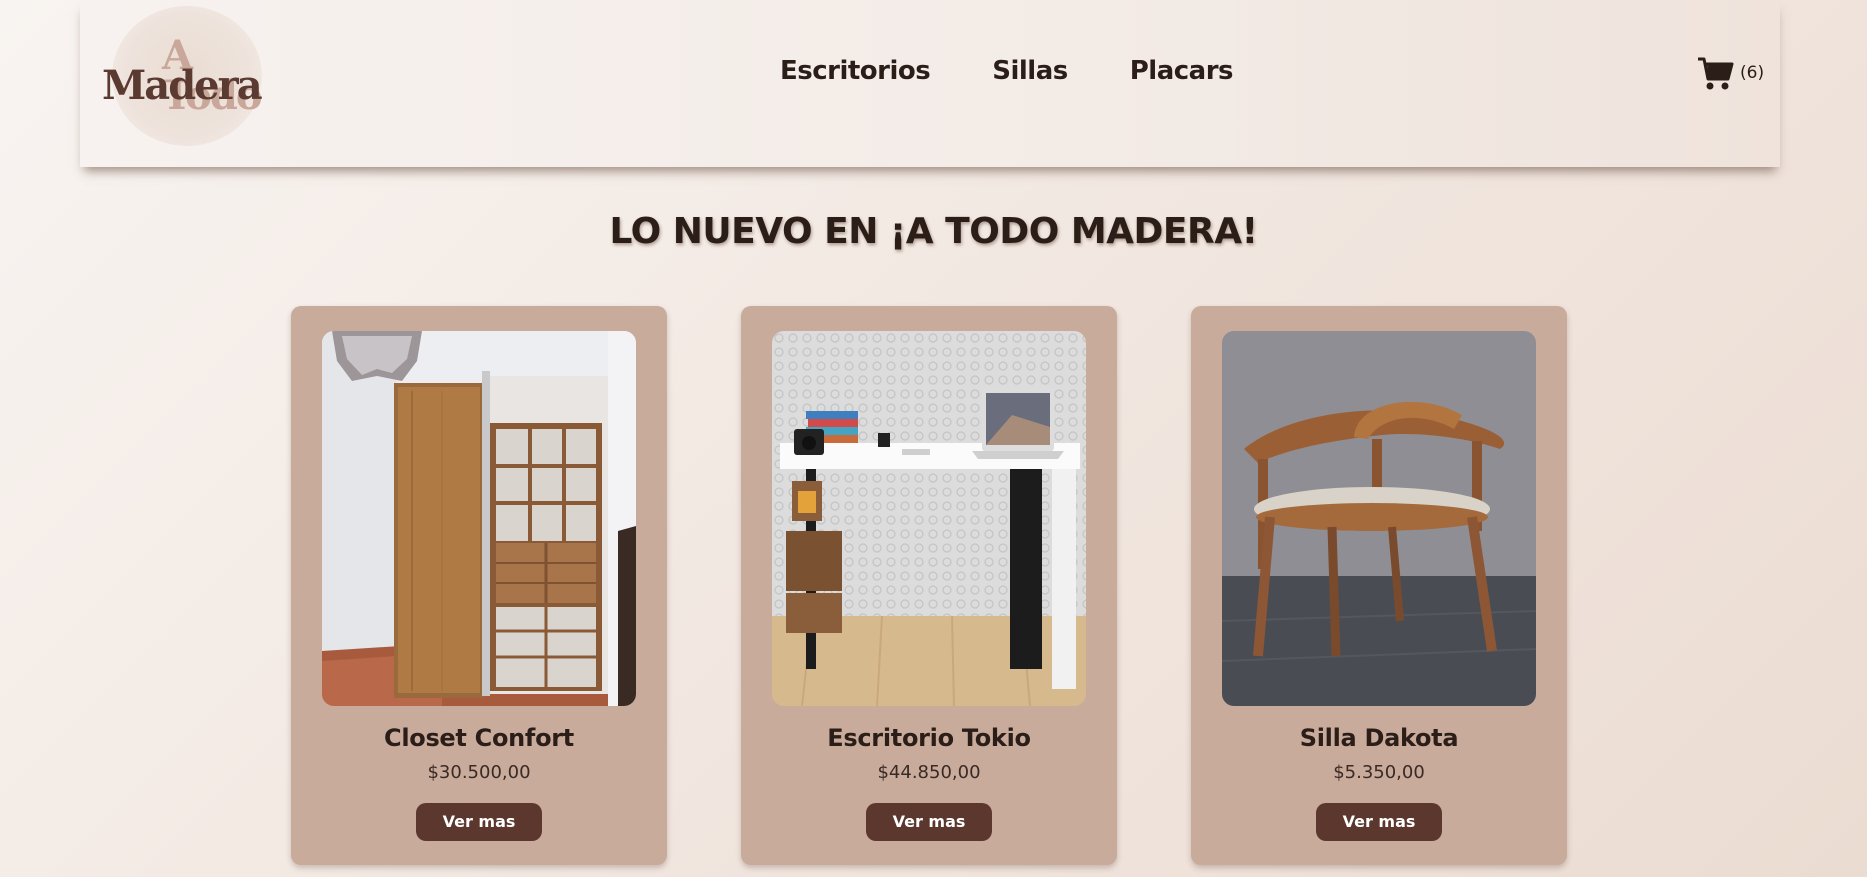  What do you see at coordinates (929, 772) in the screenshot?
I see `product-price: $44.850,00` at bounding box center [929, 772].